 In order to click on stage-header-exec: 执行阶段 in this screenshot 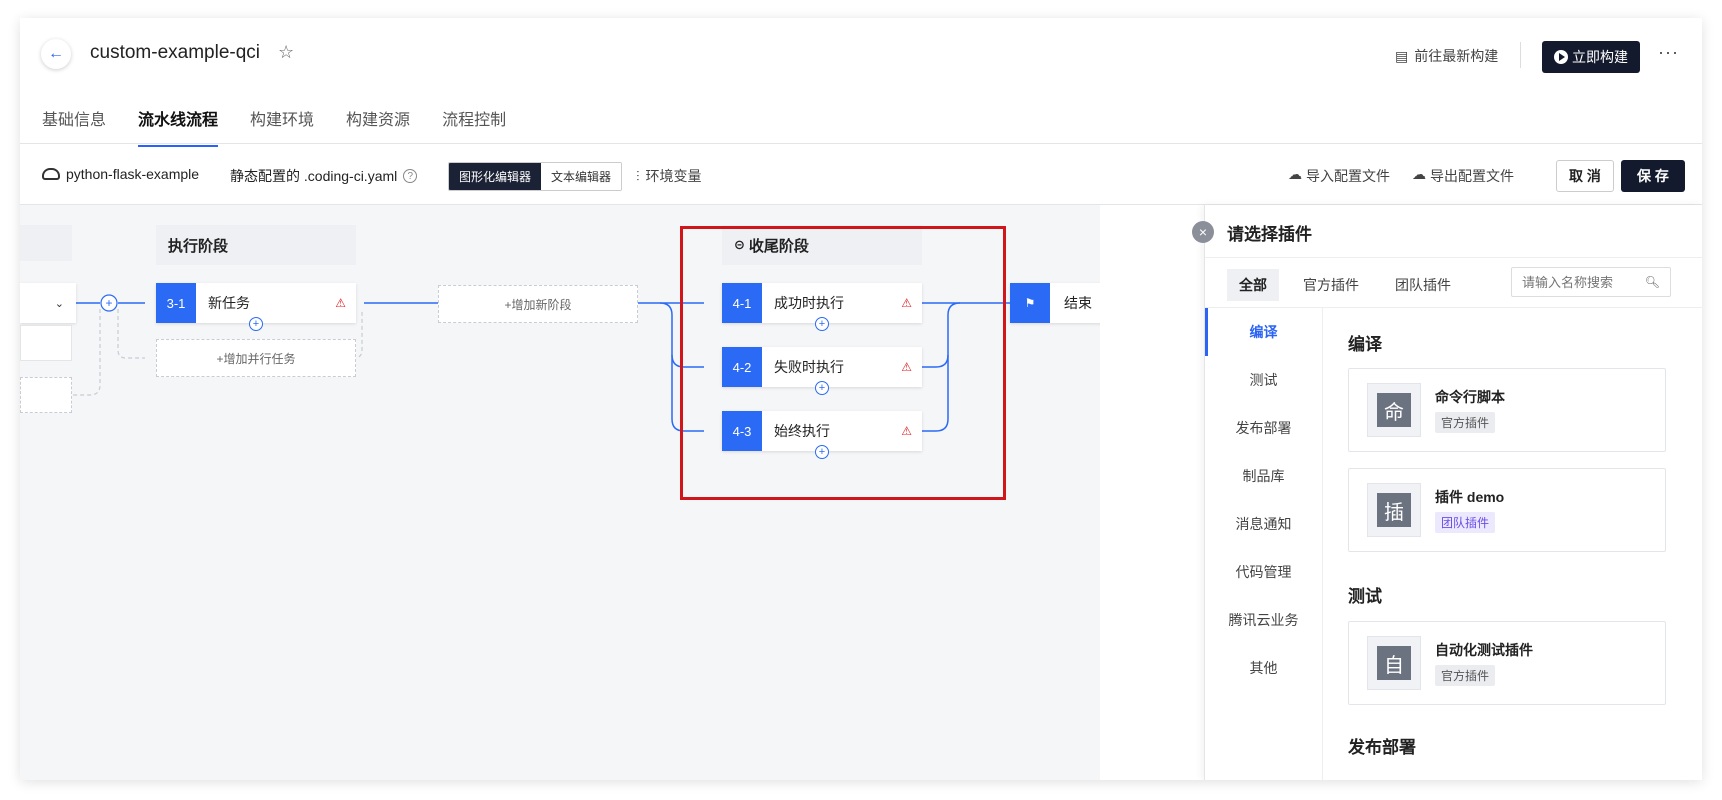, I will do `click(256, 245)`.